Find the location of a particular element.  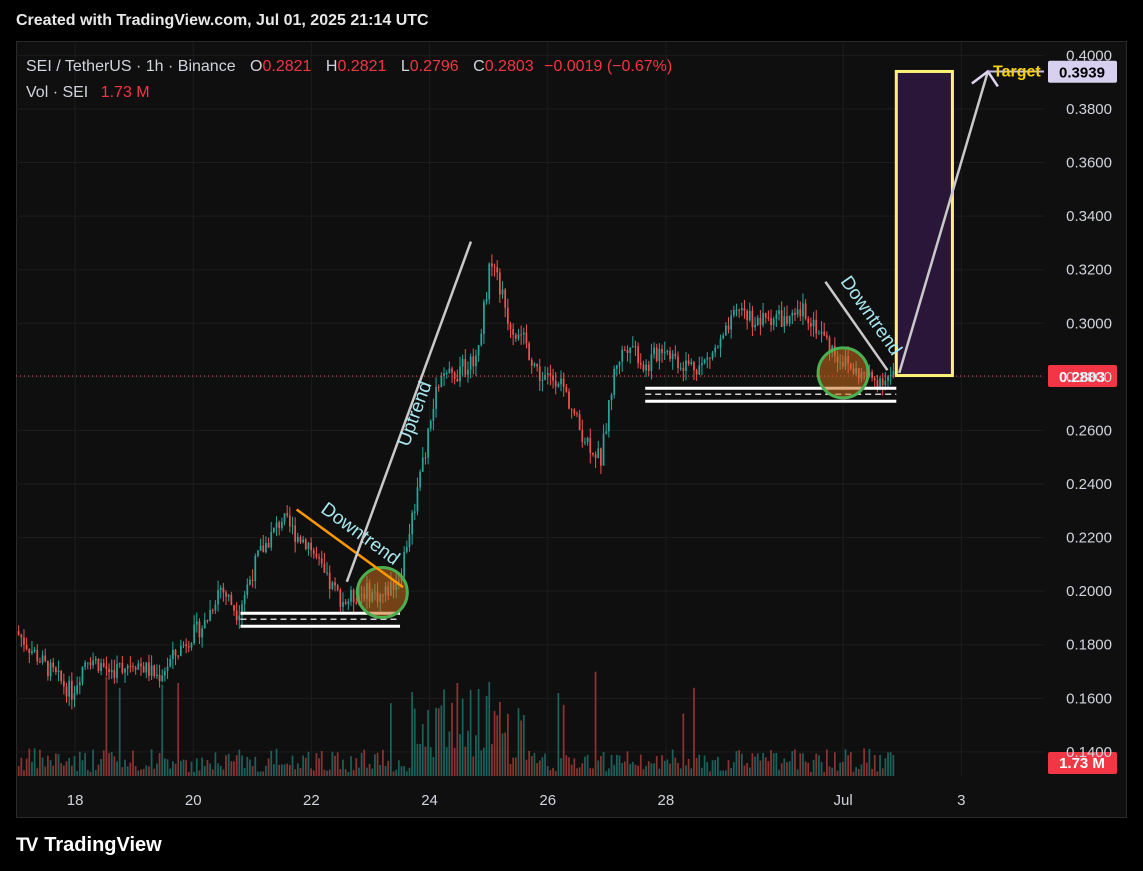

legend-symbol: SEI / TetherUS · 1h · Binance is located at coordinates (131, 66).